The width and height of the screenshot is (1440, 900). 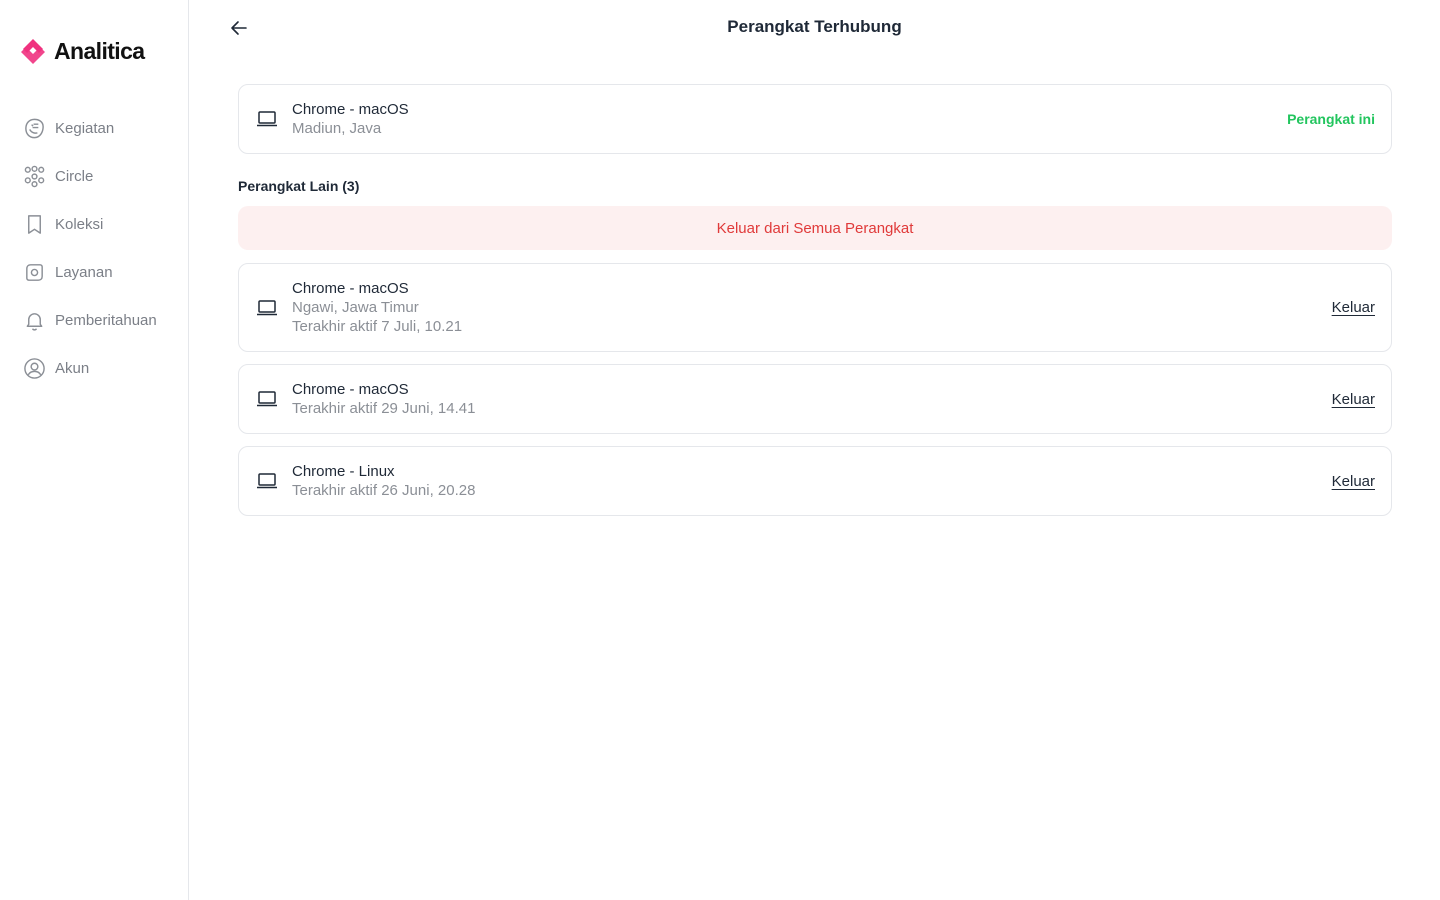 I want to click on bookmark-icon, so click(x=34, y=224).